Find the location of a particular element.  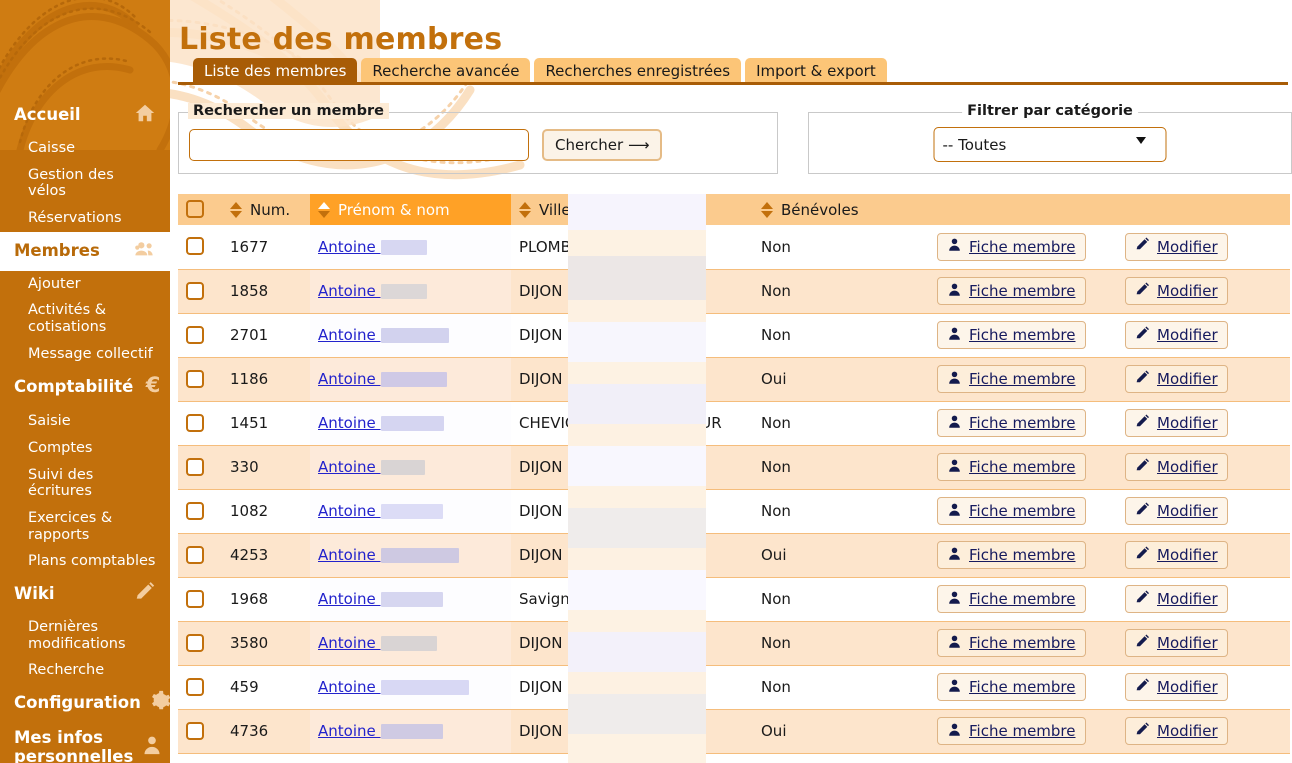

column-header-ville: Ville is located at coordinates (632, 209).